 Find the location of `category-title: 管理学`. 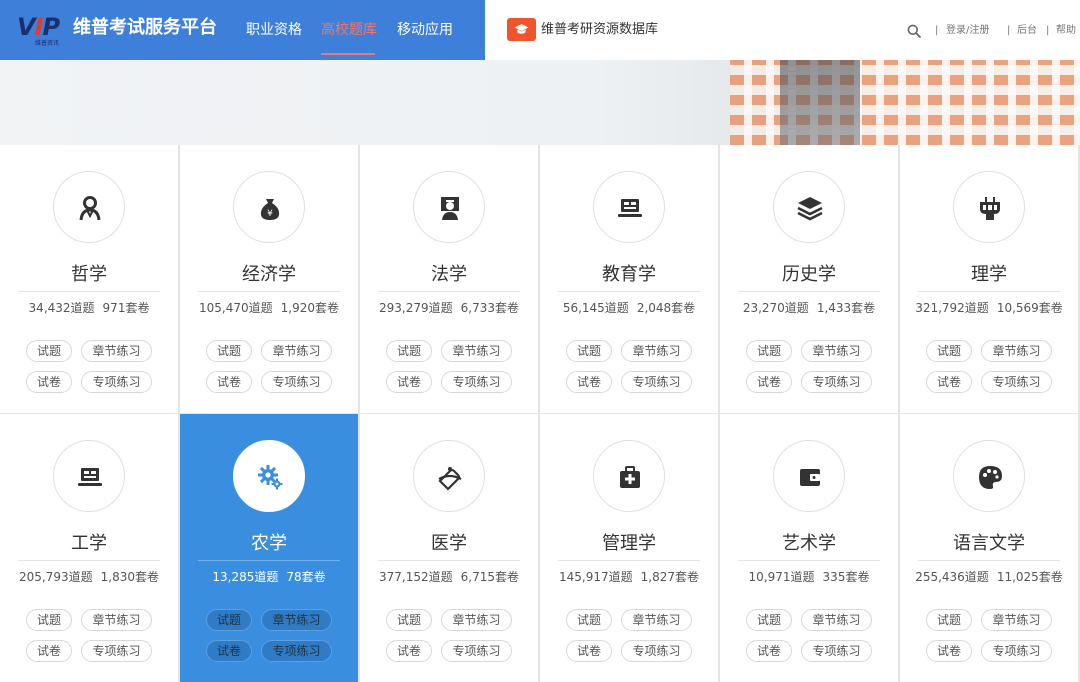

category-title: 管理学 is located at coordinates (629, 544).